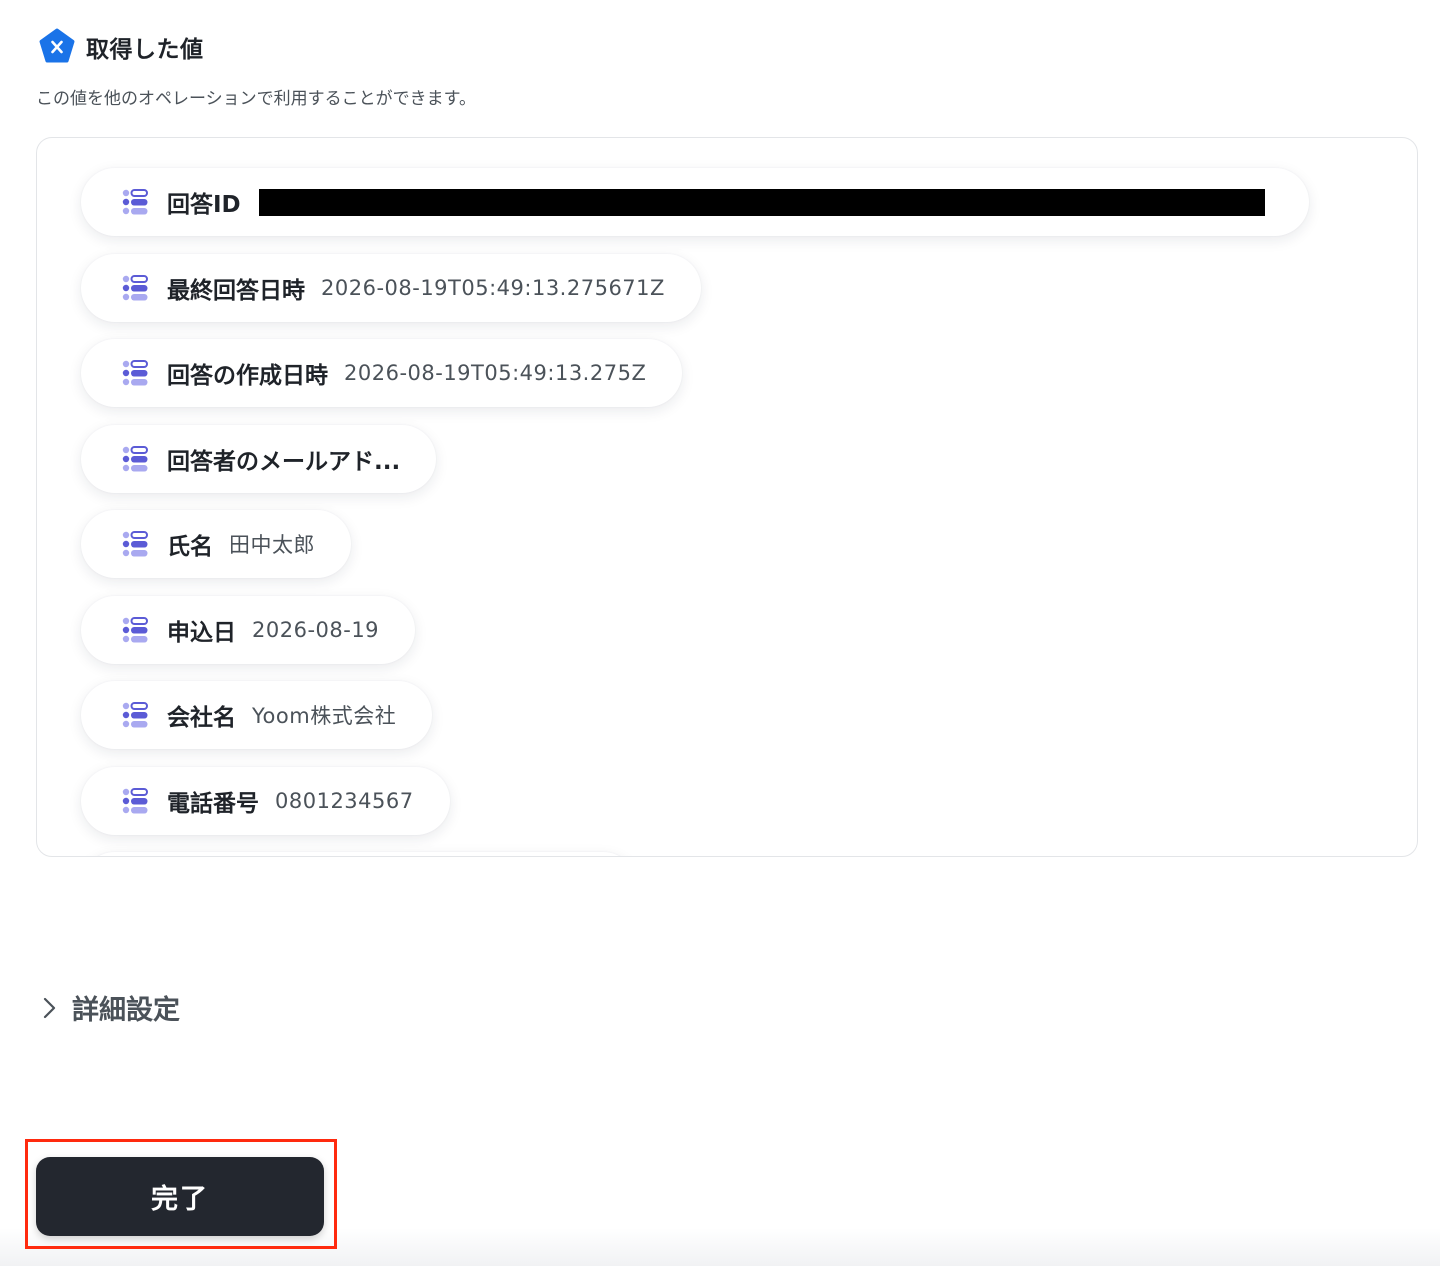  I want to click on variable-label: 申込日, so click(201, 633).